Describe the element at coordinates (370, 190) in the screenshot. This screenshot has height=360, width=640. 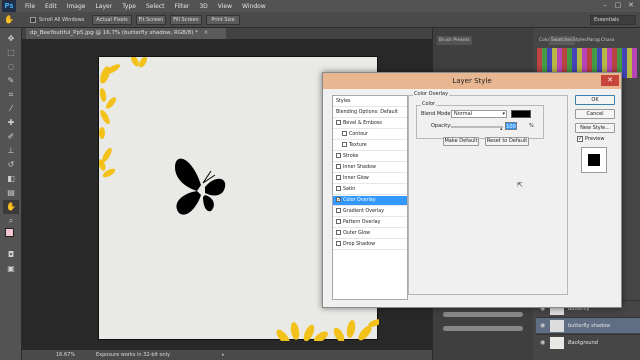
I see `effect-satin: Satin` at that location.